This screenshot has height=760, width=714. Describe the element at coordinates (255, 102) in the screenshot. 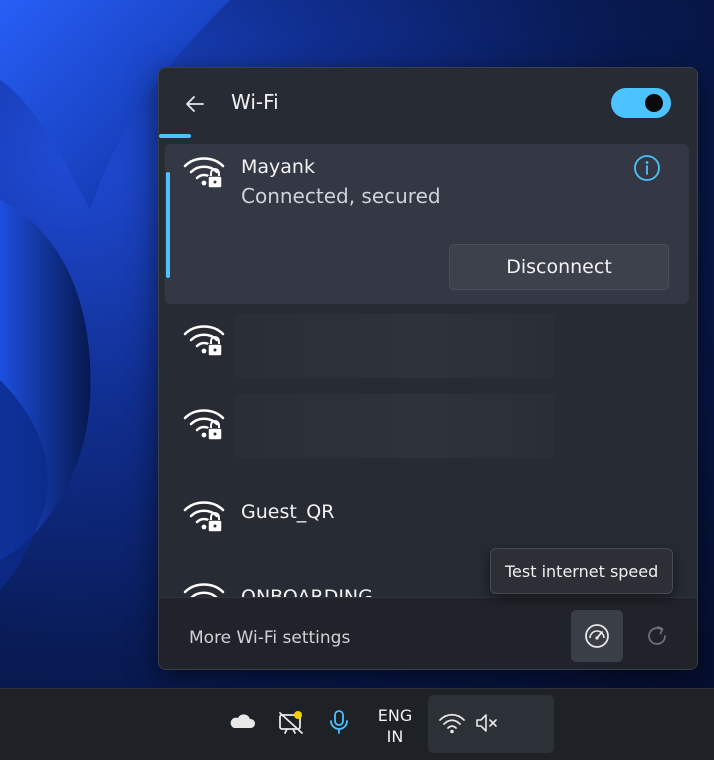

I see `flyout-title: Wi-Fi` at that location.